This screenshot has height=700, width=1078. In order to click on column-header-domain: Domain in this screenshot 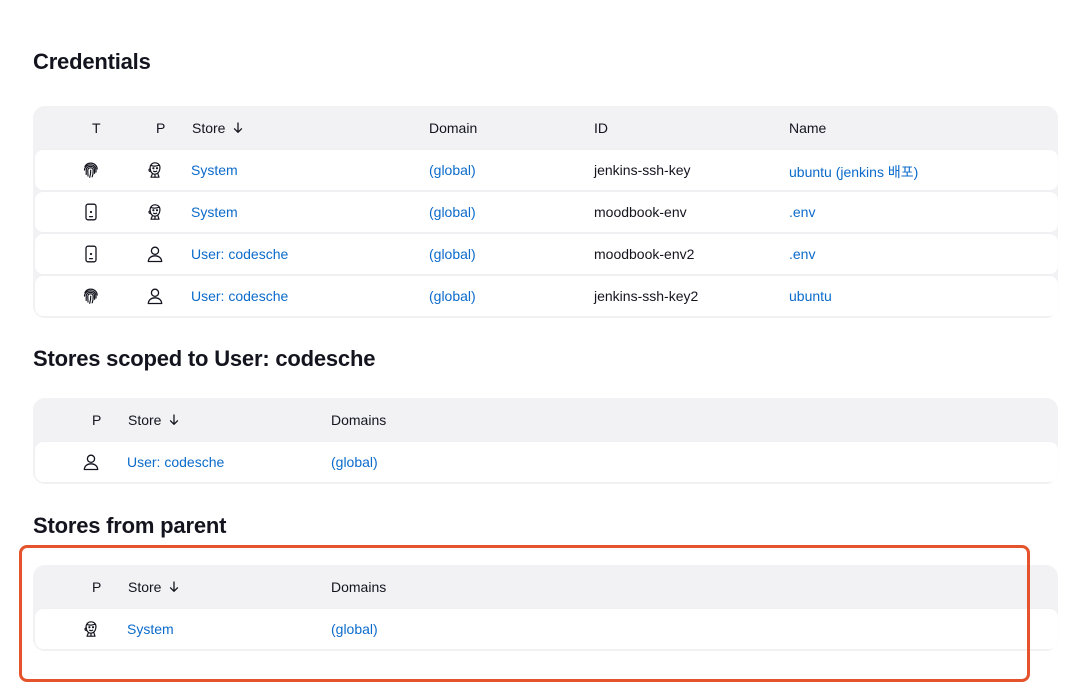, I will do `click(453, 128)`.